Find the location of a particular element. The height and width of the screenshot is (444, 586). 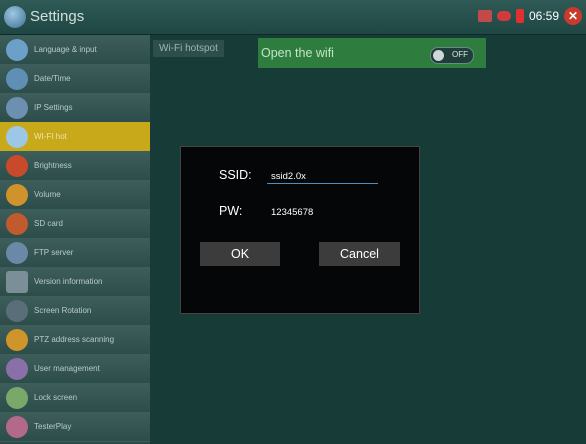

sidebar-item-label: Volume is located at coordinates (47, 194).